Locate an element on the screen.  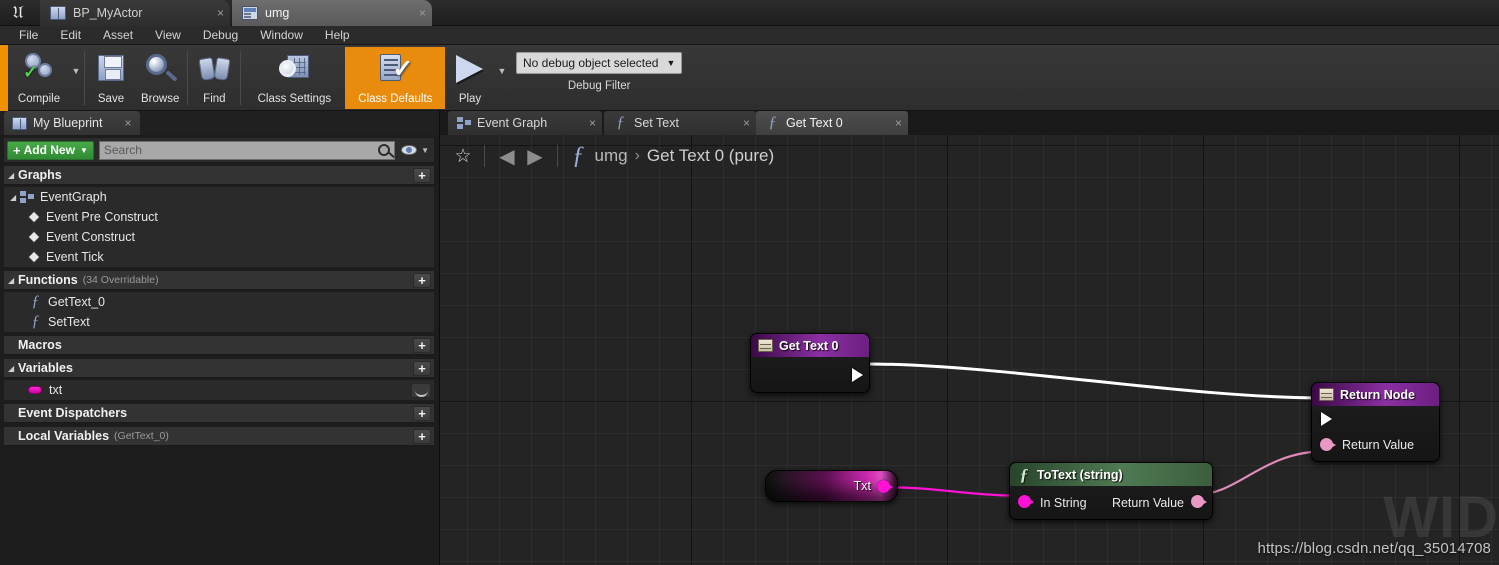
pin-exec-in-icon is located at coordinates (1326, 419).